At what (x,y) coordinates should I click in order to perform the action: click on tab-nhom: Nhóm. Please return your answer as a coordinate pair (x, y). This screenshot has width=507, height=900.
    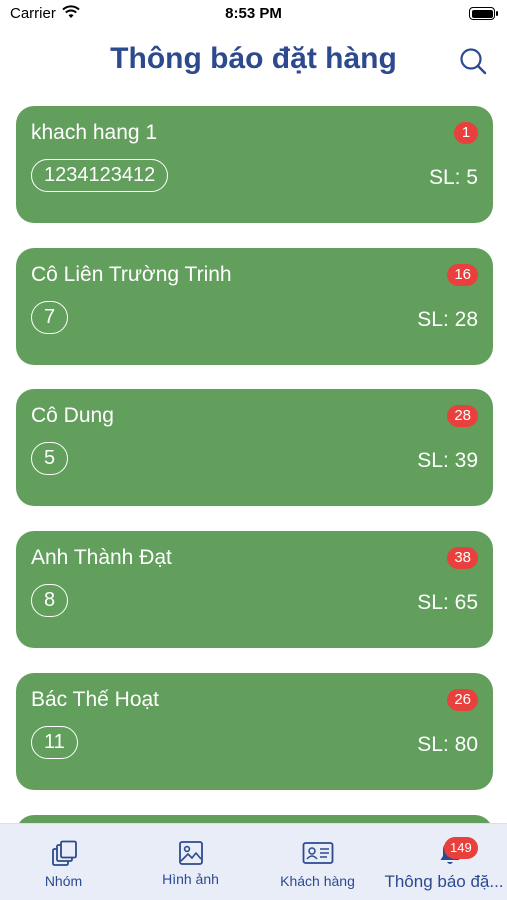
    Looking at the image, I should click on (63, 862).